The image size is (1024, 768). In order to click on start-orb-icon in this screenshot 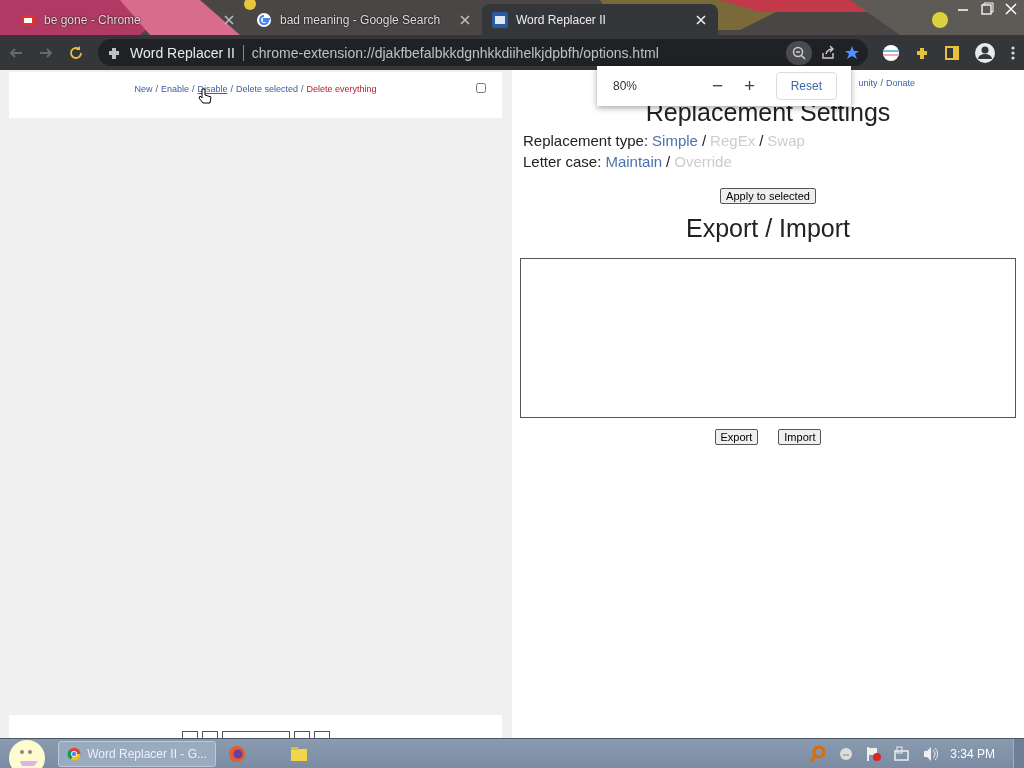, I will do `click(27, 753)`.